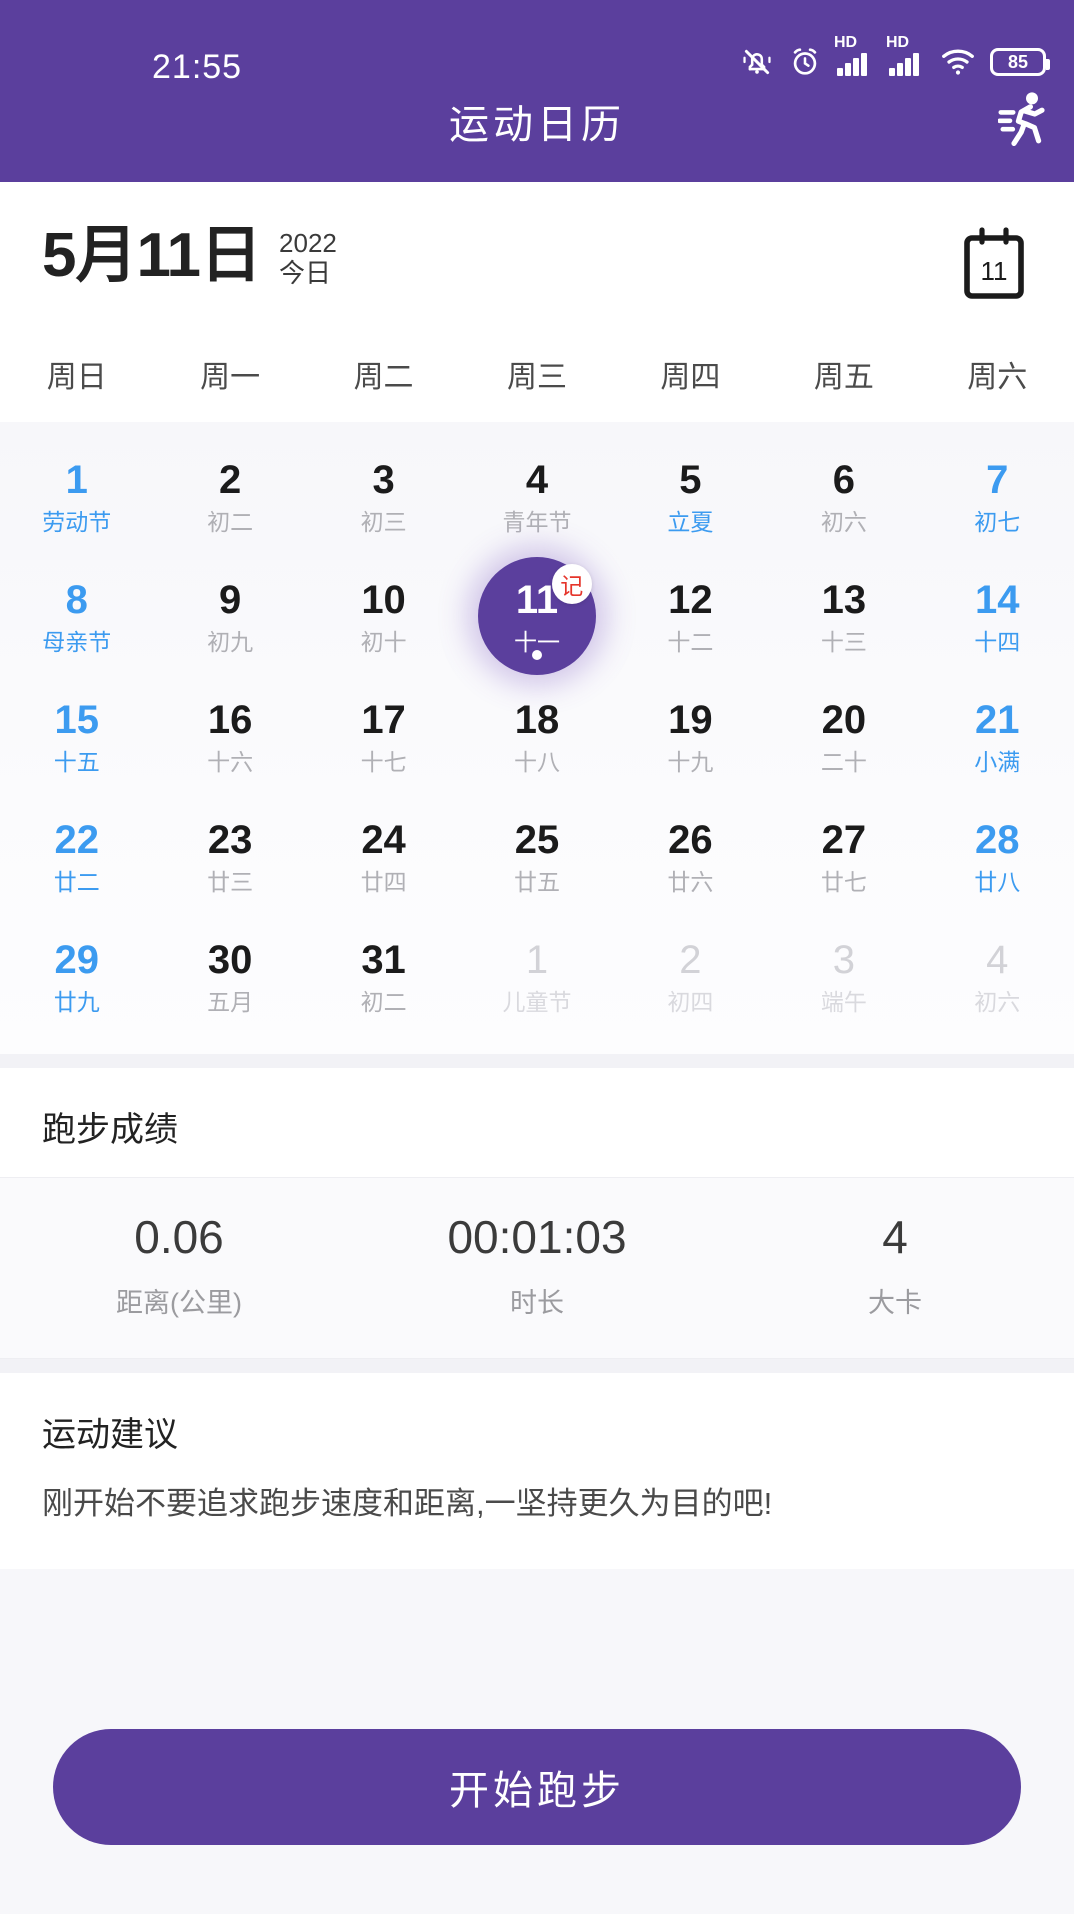 This screenshot has height=1914, width=1074. Describe the element at coordinates (537, 256) in the screenshot. I see `date-header: 5月11日 2022 今日 11` at that location.